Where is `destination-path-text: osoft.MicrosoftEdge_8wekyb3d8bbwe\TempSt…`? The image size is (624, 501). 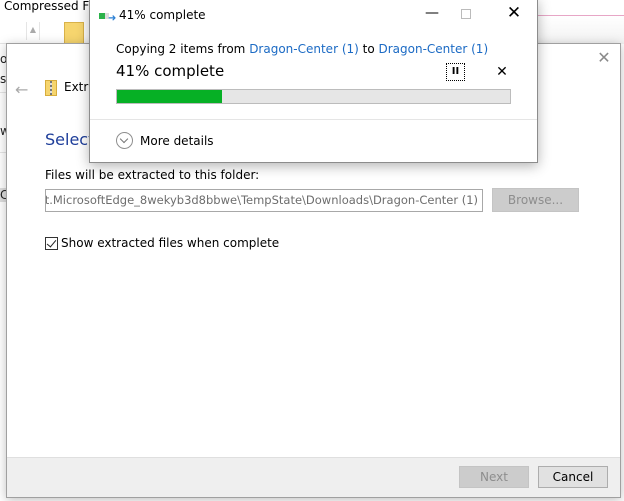
destination-path-text: osoft.MicrosoftEdge_8wekyb3d8bbwe\TempSt… is located at coordinates (261, 200).